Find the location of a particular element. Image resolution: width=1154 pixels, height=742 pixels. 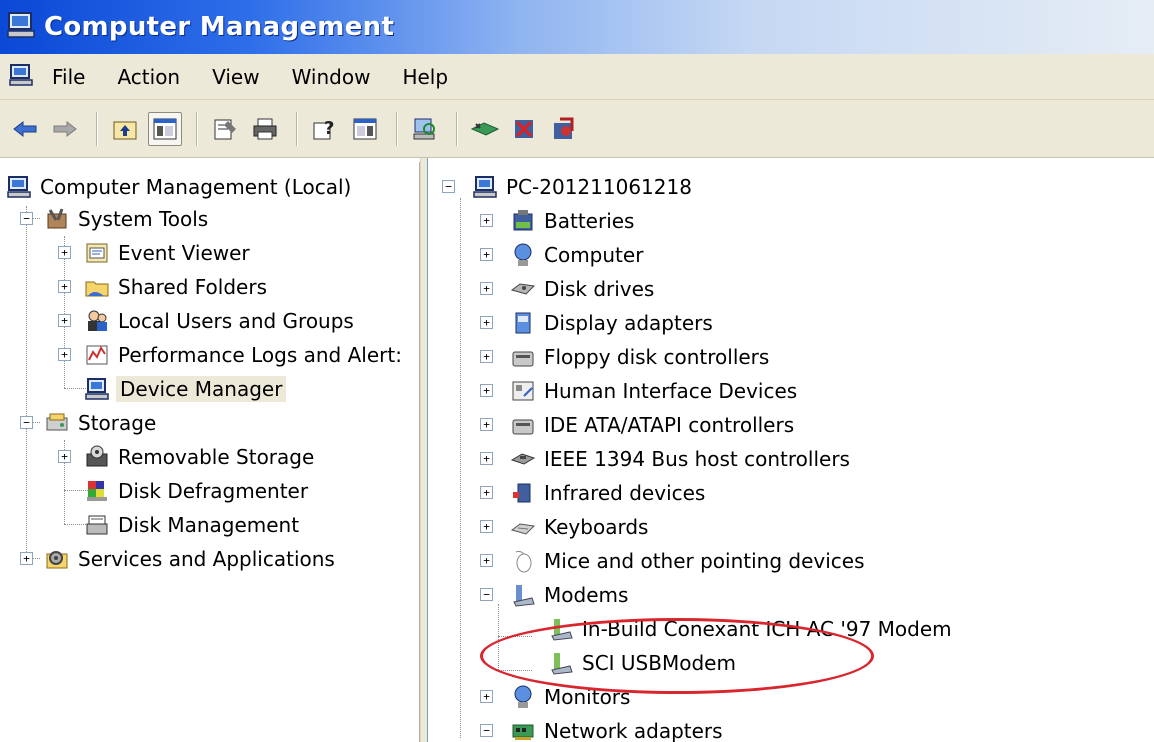

menu-view: View is located at coordinates (235, 77).